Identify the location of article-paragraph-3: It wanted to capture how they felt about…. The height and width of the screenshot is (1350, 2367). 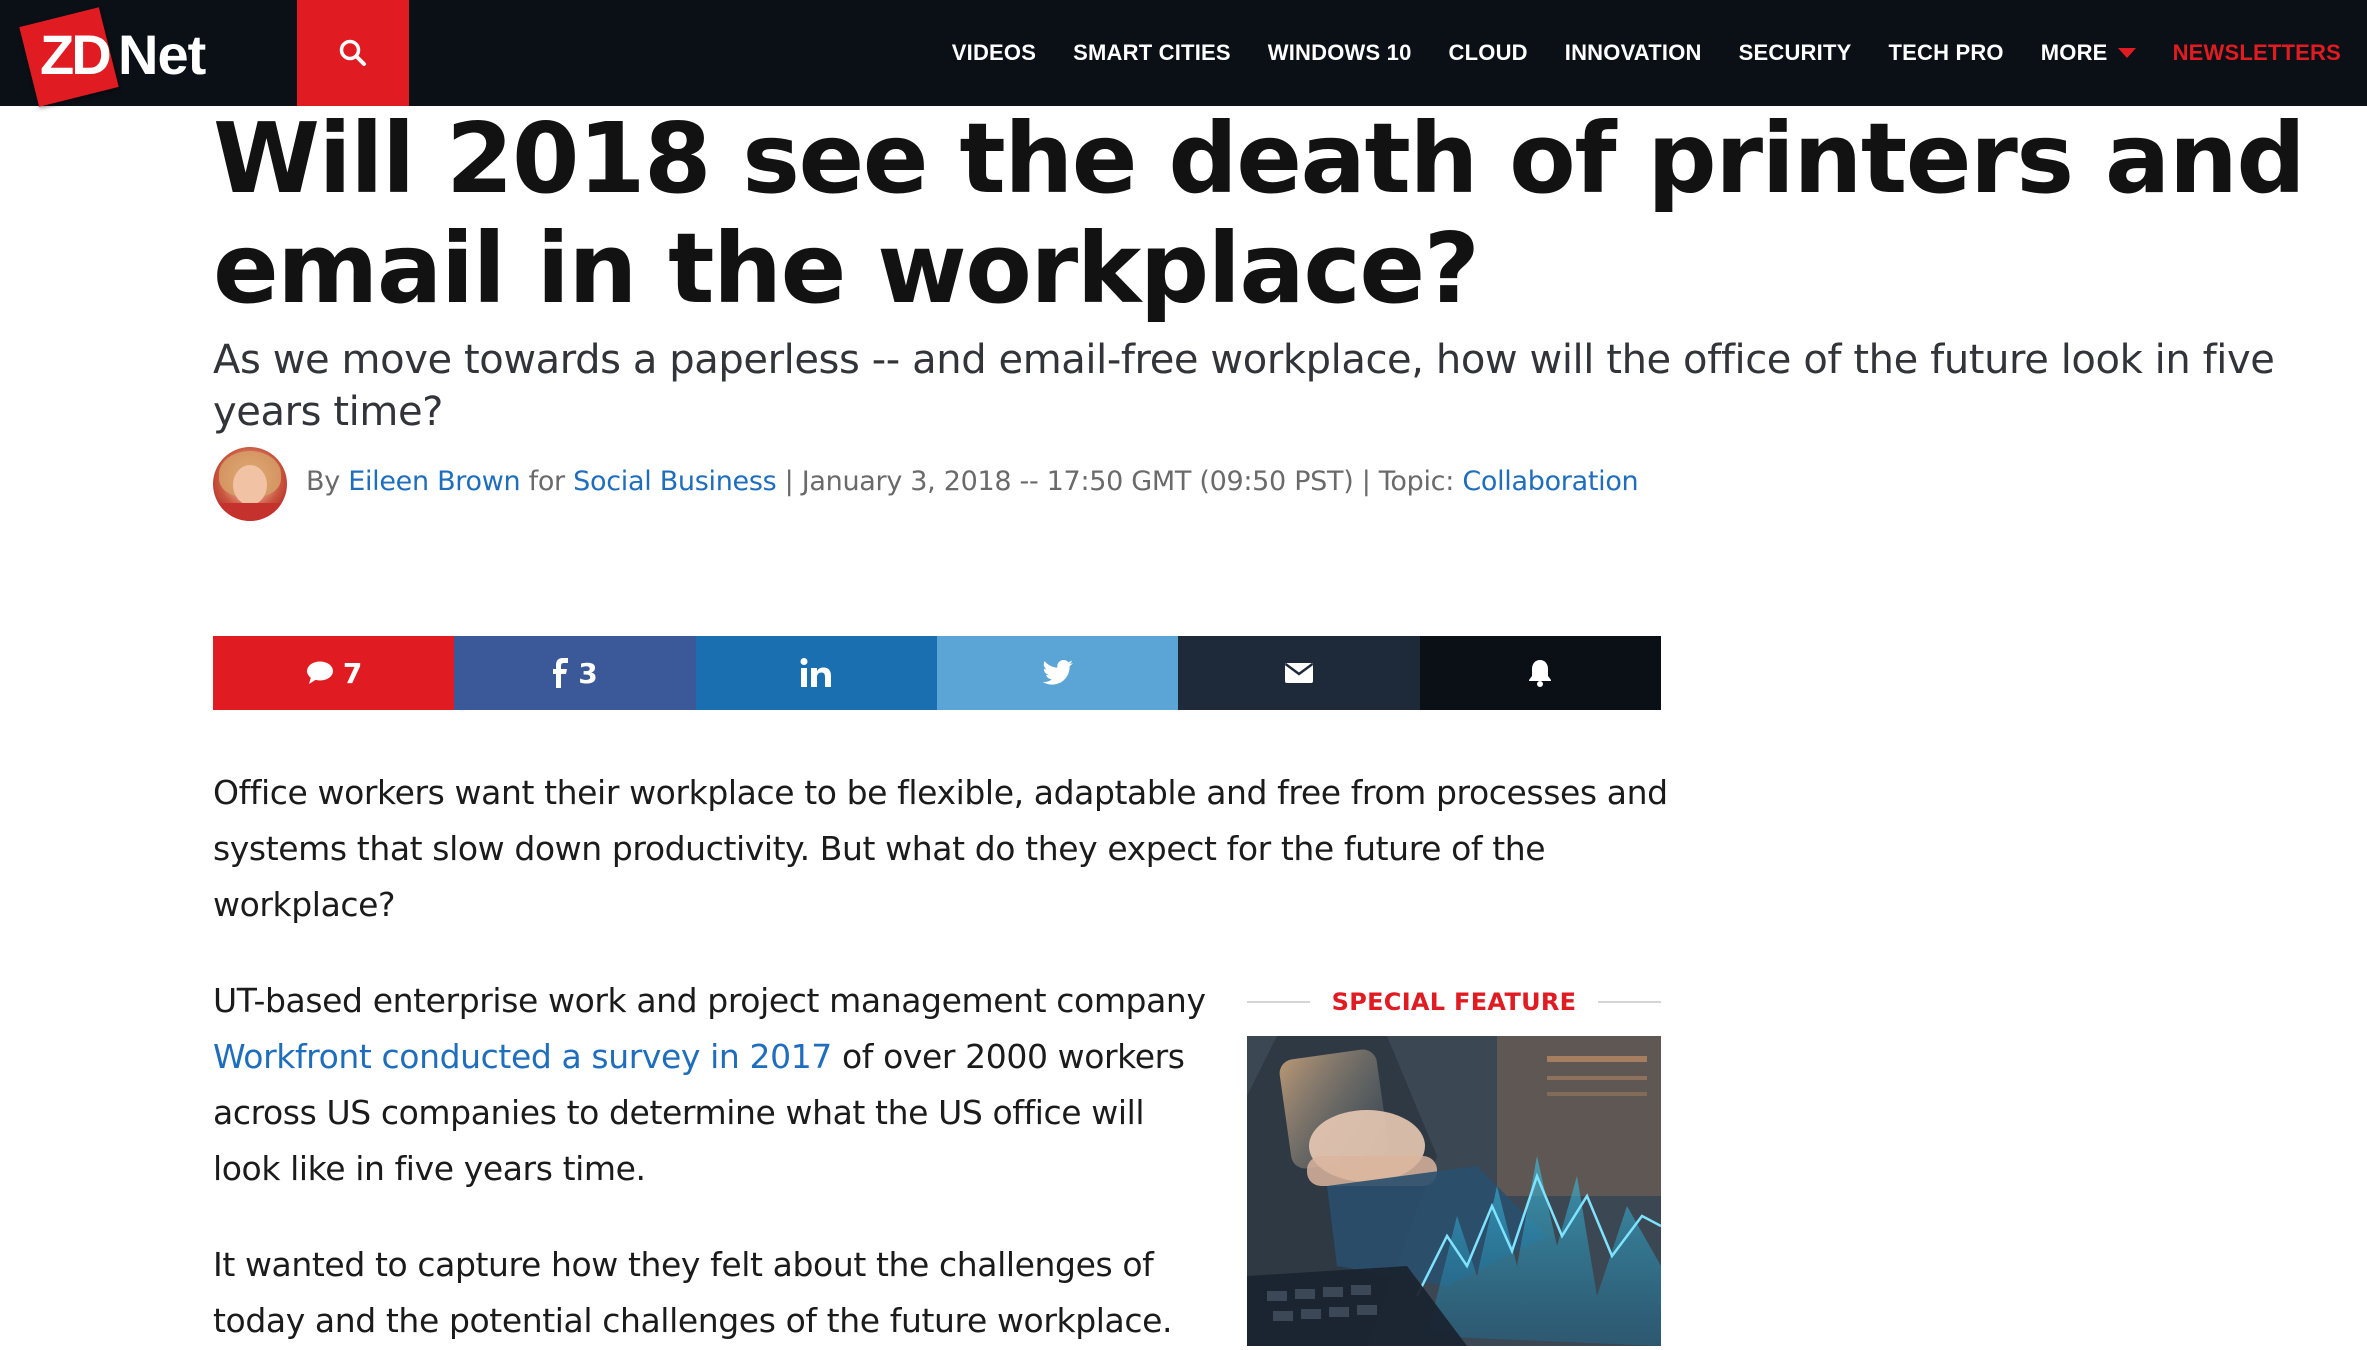
(693, 1292).